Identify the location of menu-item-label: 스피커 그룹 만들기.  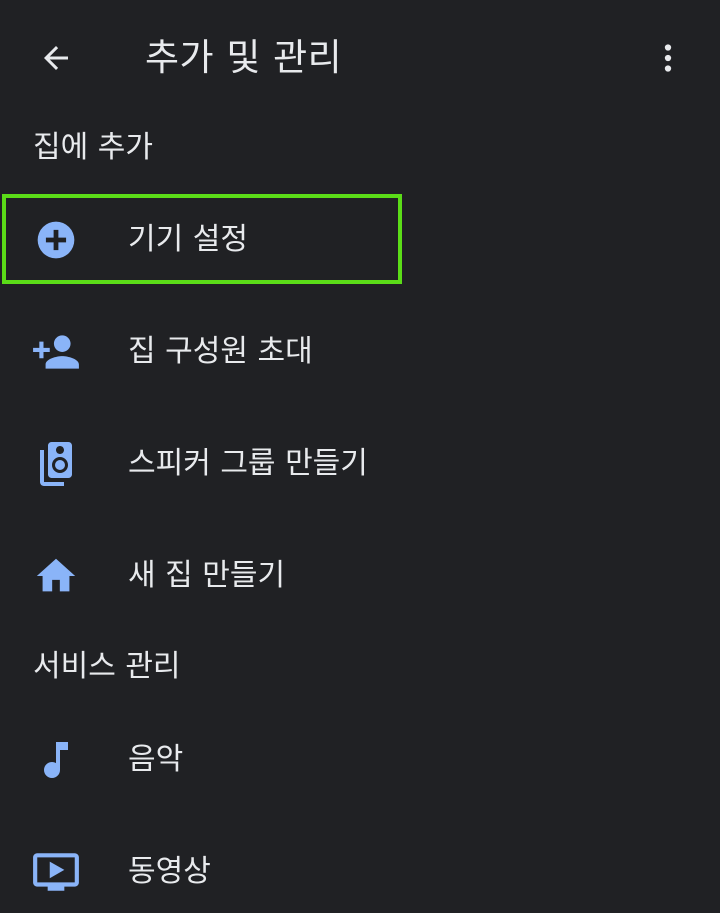
(248, 463).